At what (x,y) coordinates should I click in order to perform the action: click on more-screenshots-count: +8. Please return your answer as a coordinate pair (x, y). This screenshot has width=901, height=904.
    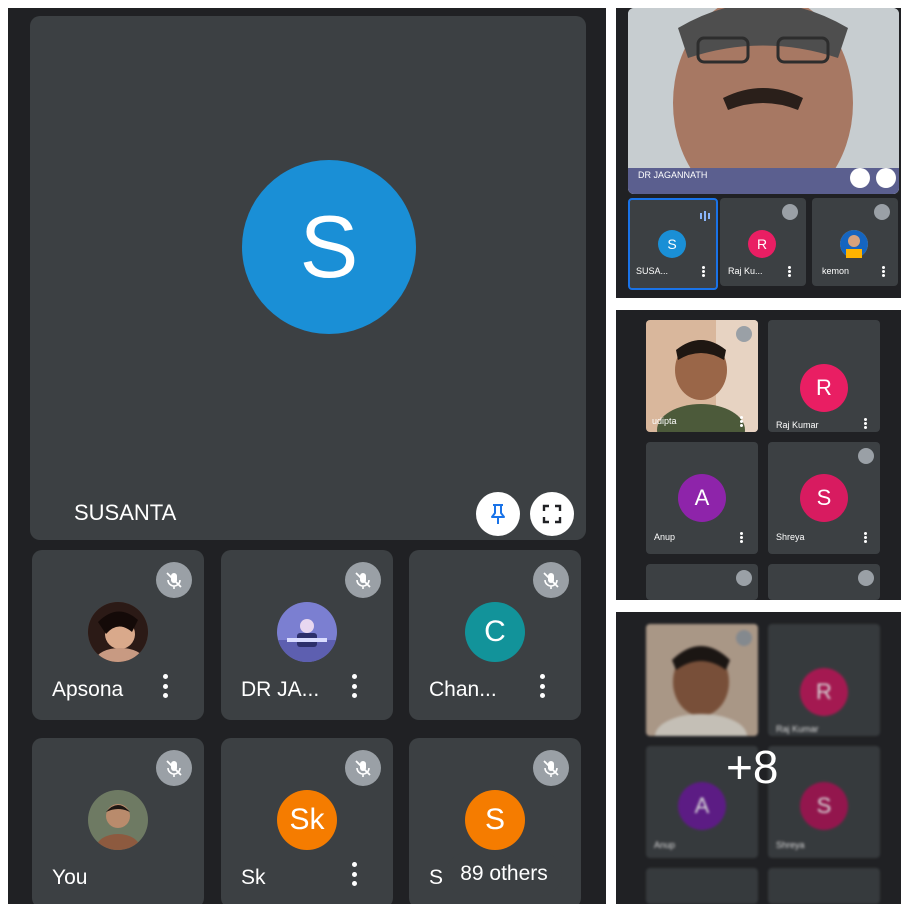
    Looking at the image, I should click on (752, 767).